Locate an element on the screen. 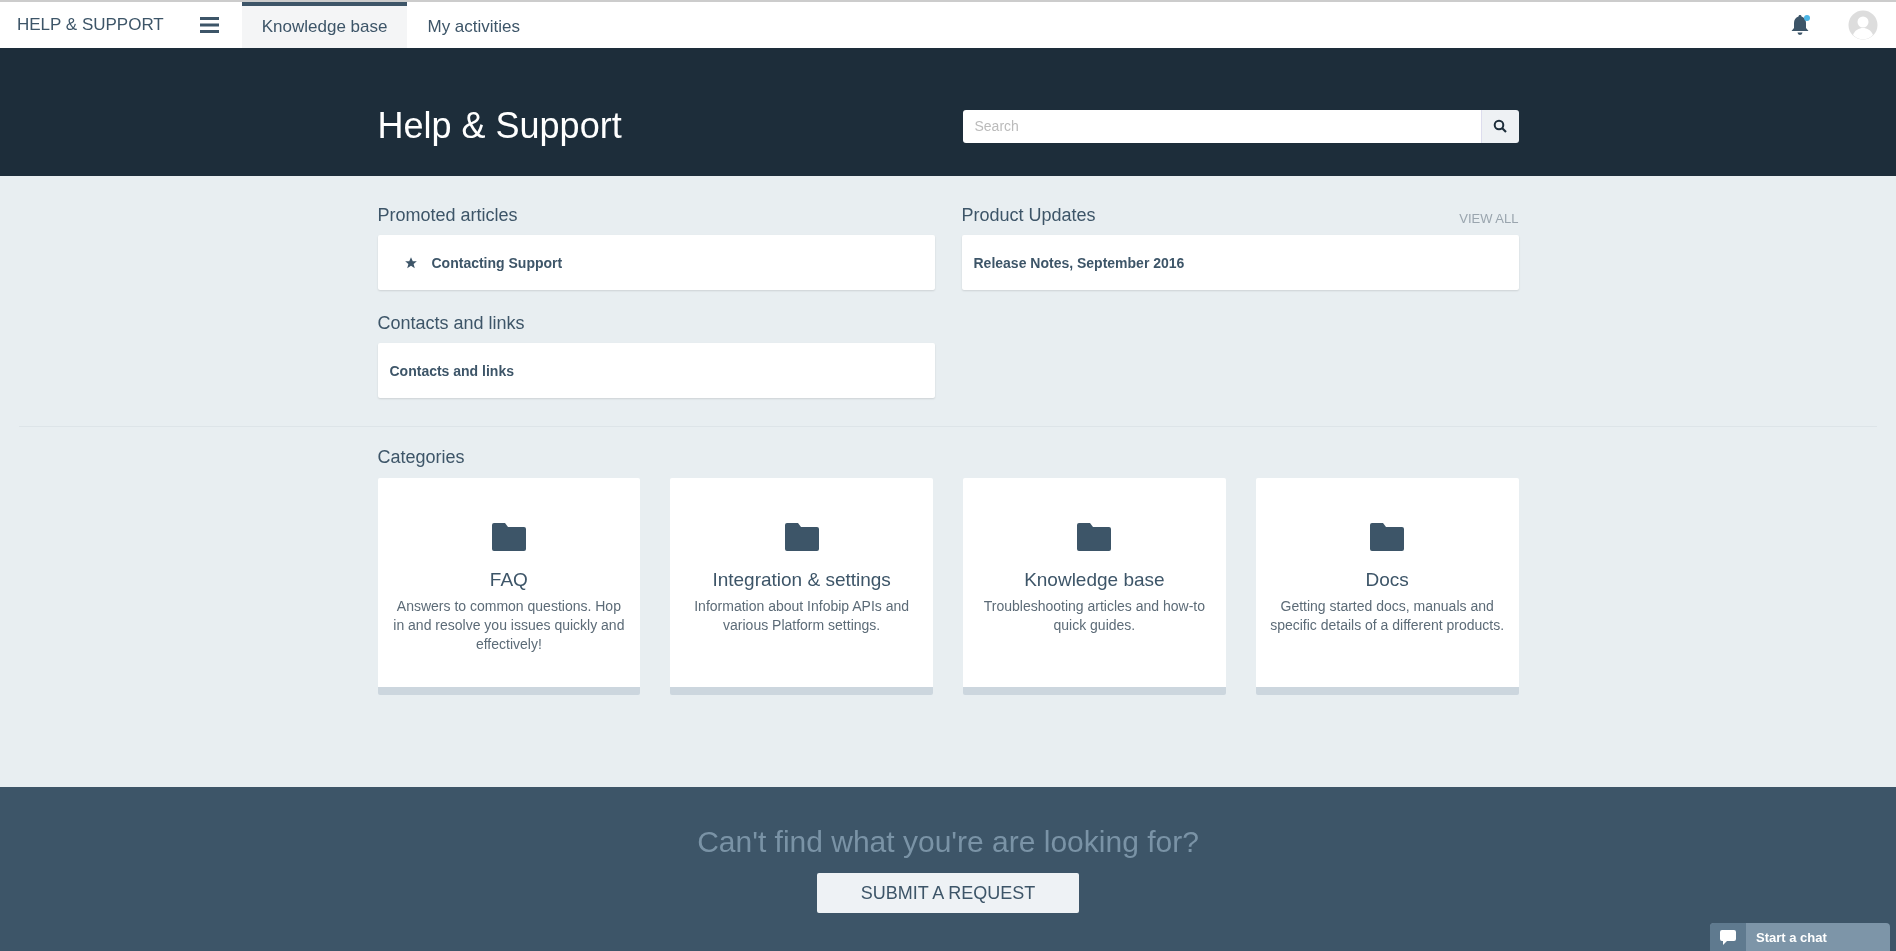 Image resolution: width=1896 pixels, height=951 pixels. category-card: Knowledge base Troubleshooting articles and how-to quick guides. is located at coordinates (1094, 586).